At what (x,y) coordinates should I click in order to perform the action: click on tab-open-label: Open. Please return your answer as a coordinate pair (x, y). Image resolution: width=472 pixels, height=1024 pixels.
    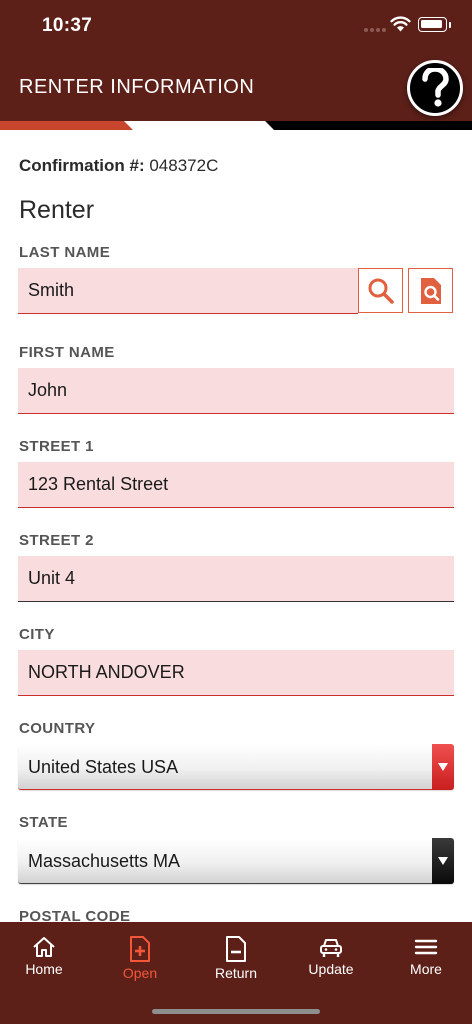
    Looking at the image, I should click on (140, 973).